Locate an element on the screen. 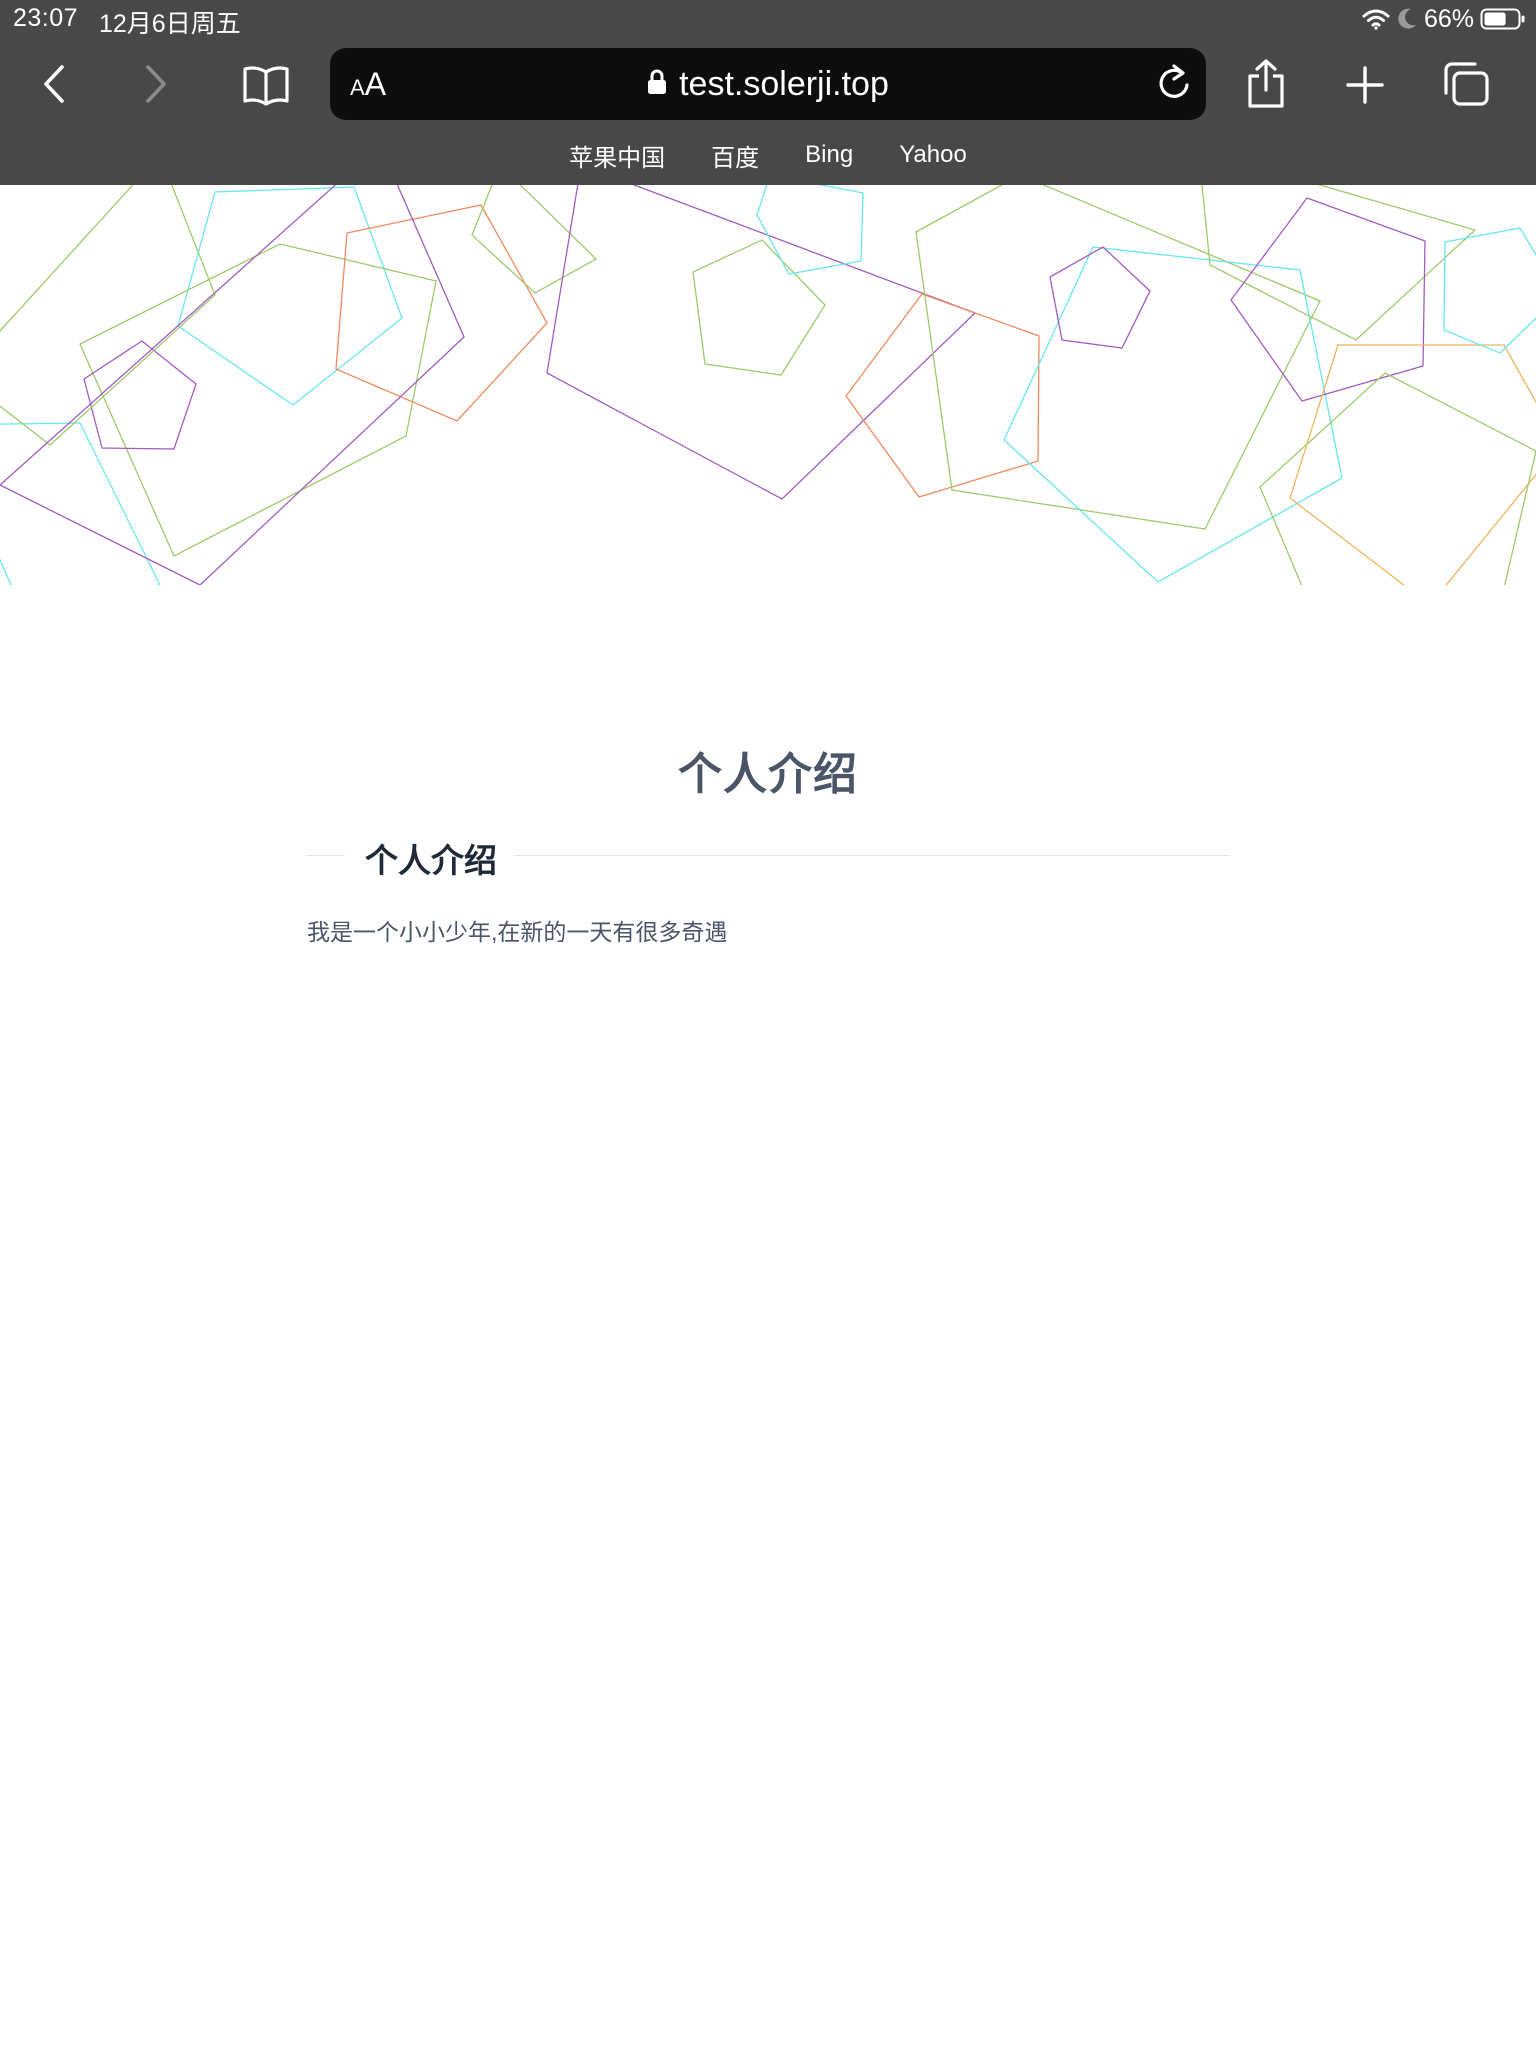  status-indicators: 66% is located at coordinates (1444, 19).